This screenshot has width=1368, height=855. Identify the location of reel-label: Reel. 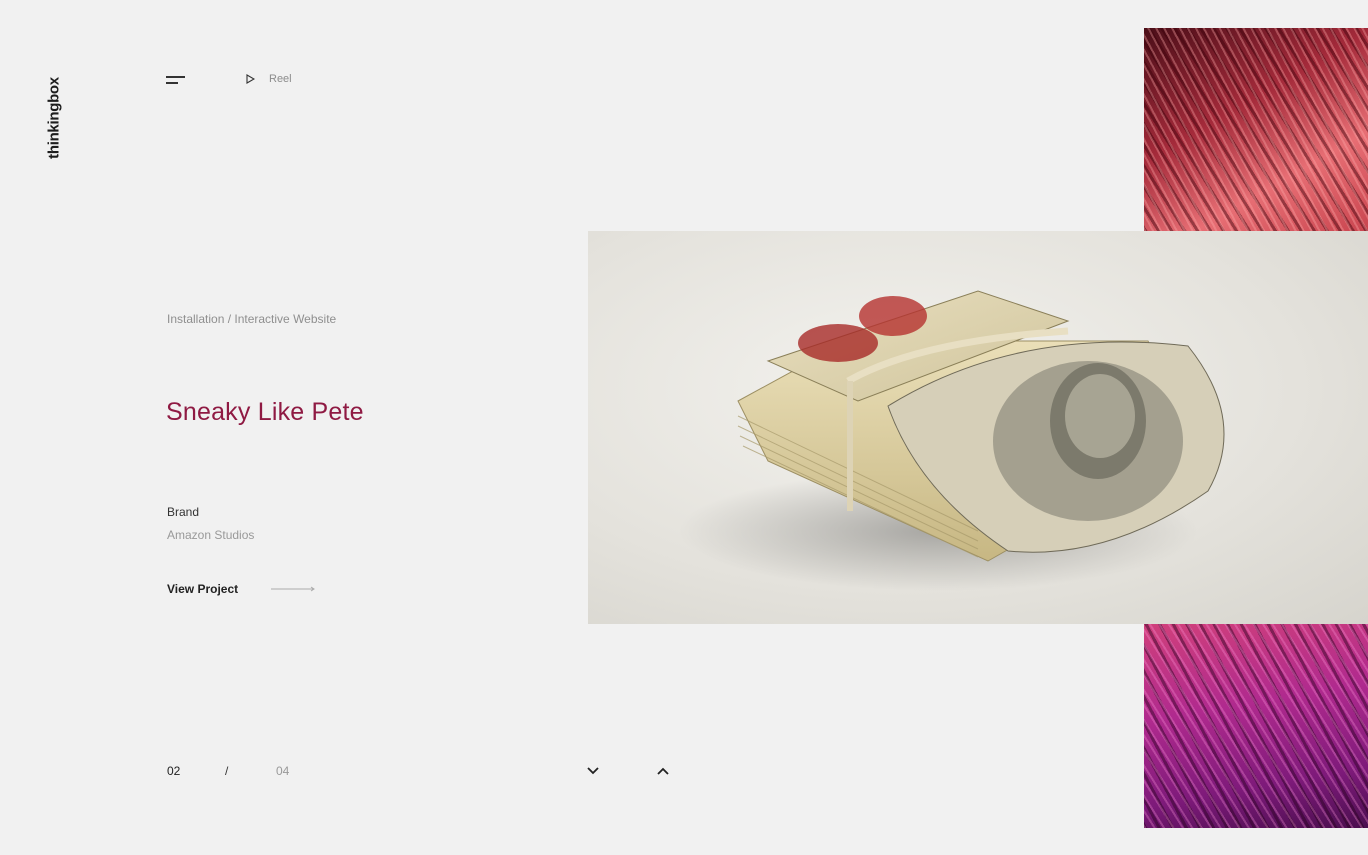
(280, 79).